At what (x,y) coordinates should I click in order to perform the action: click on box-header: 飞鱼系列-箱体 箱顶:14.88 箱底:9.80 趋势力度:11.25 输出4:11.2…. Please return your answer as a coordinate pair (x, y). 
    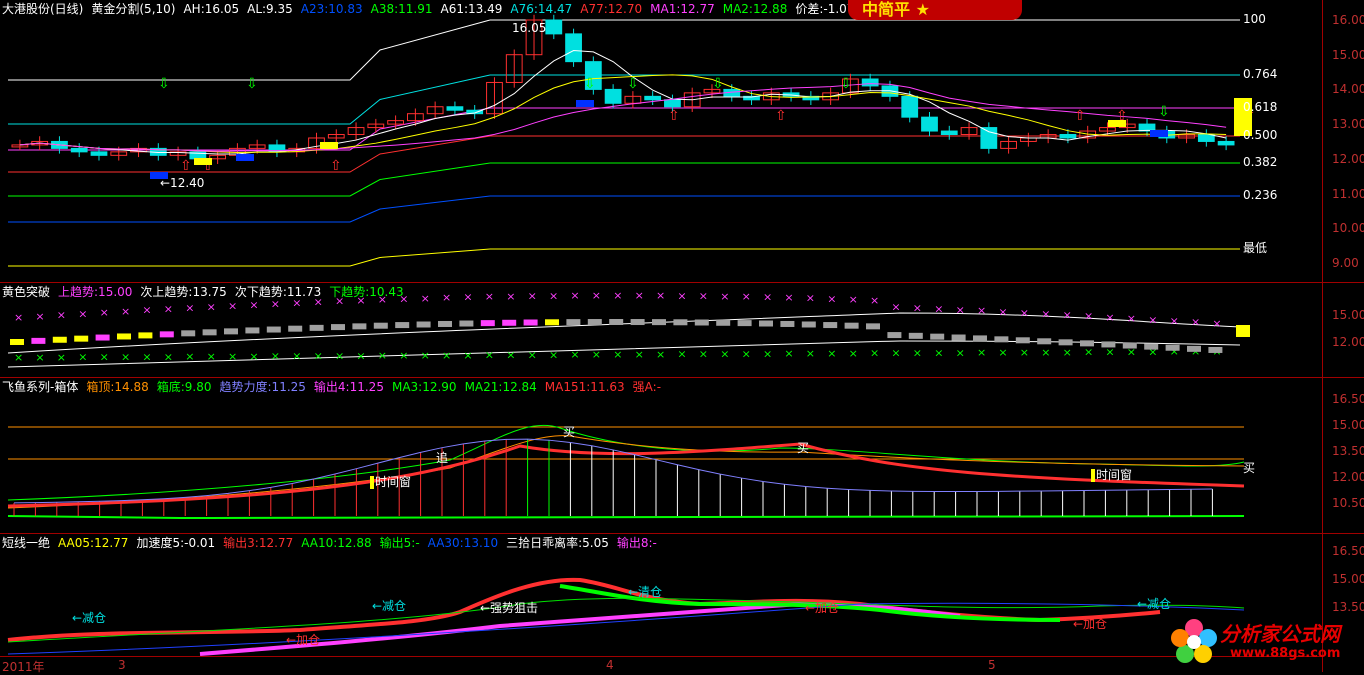
    Looking at the image, I should click on (335, 387).